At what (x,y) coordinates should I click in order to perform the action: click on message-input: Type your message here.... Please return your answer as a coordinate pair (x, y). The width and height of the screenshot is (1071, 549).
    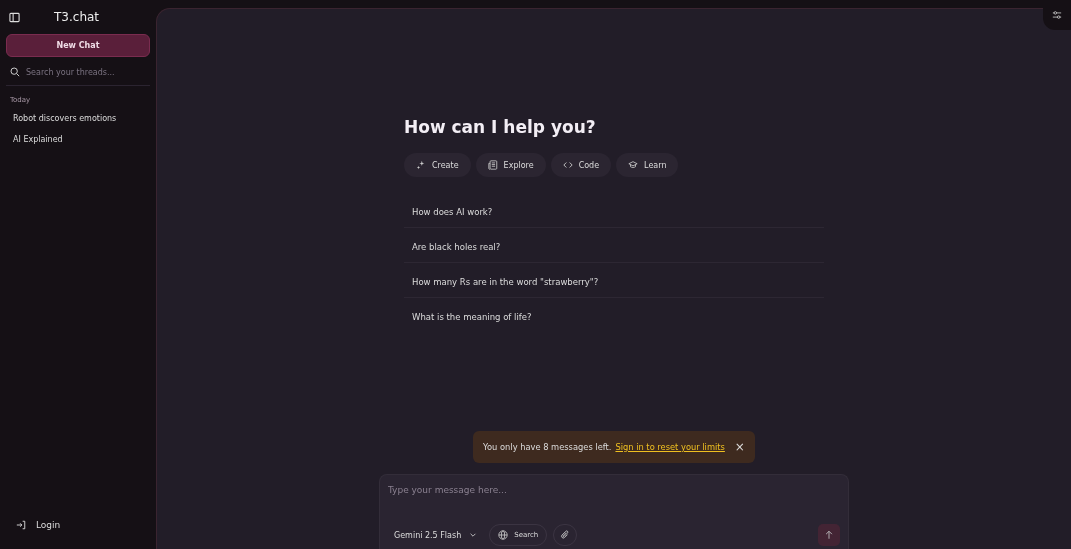
    Looking at the image, I should click on (614, 490).